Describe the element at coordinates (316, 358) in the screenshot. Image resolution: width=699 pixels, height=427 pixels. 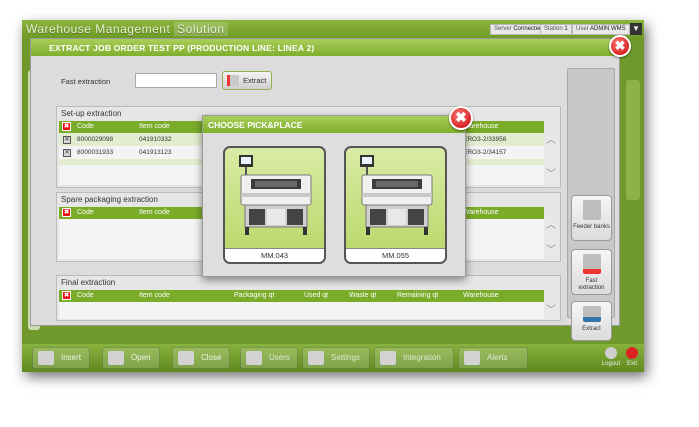
I see `gear-icon` at that location.